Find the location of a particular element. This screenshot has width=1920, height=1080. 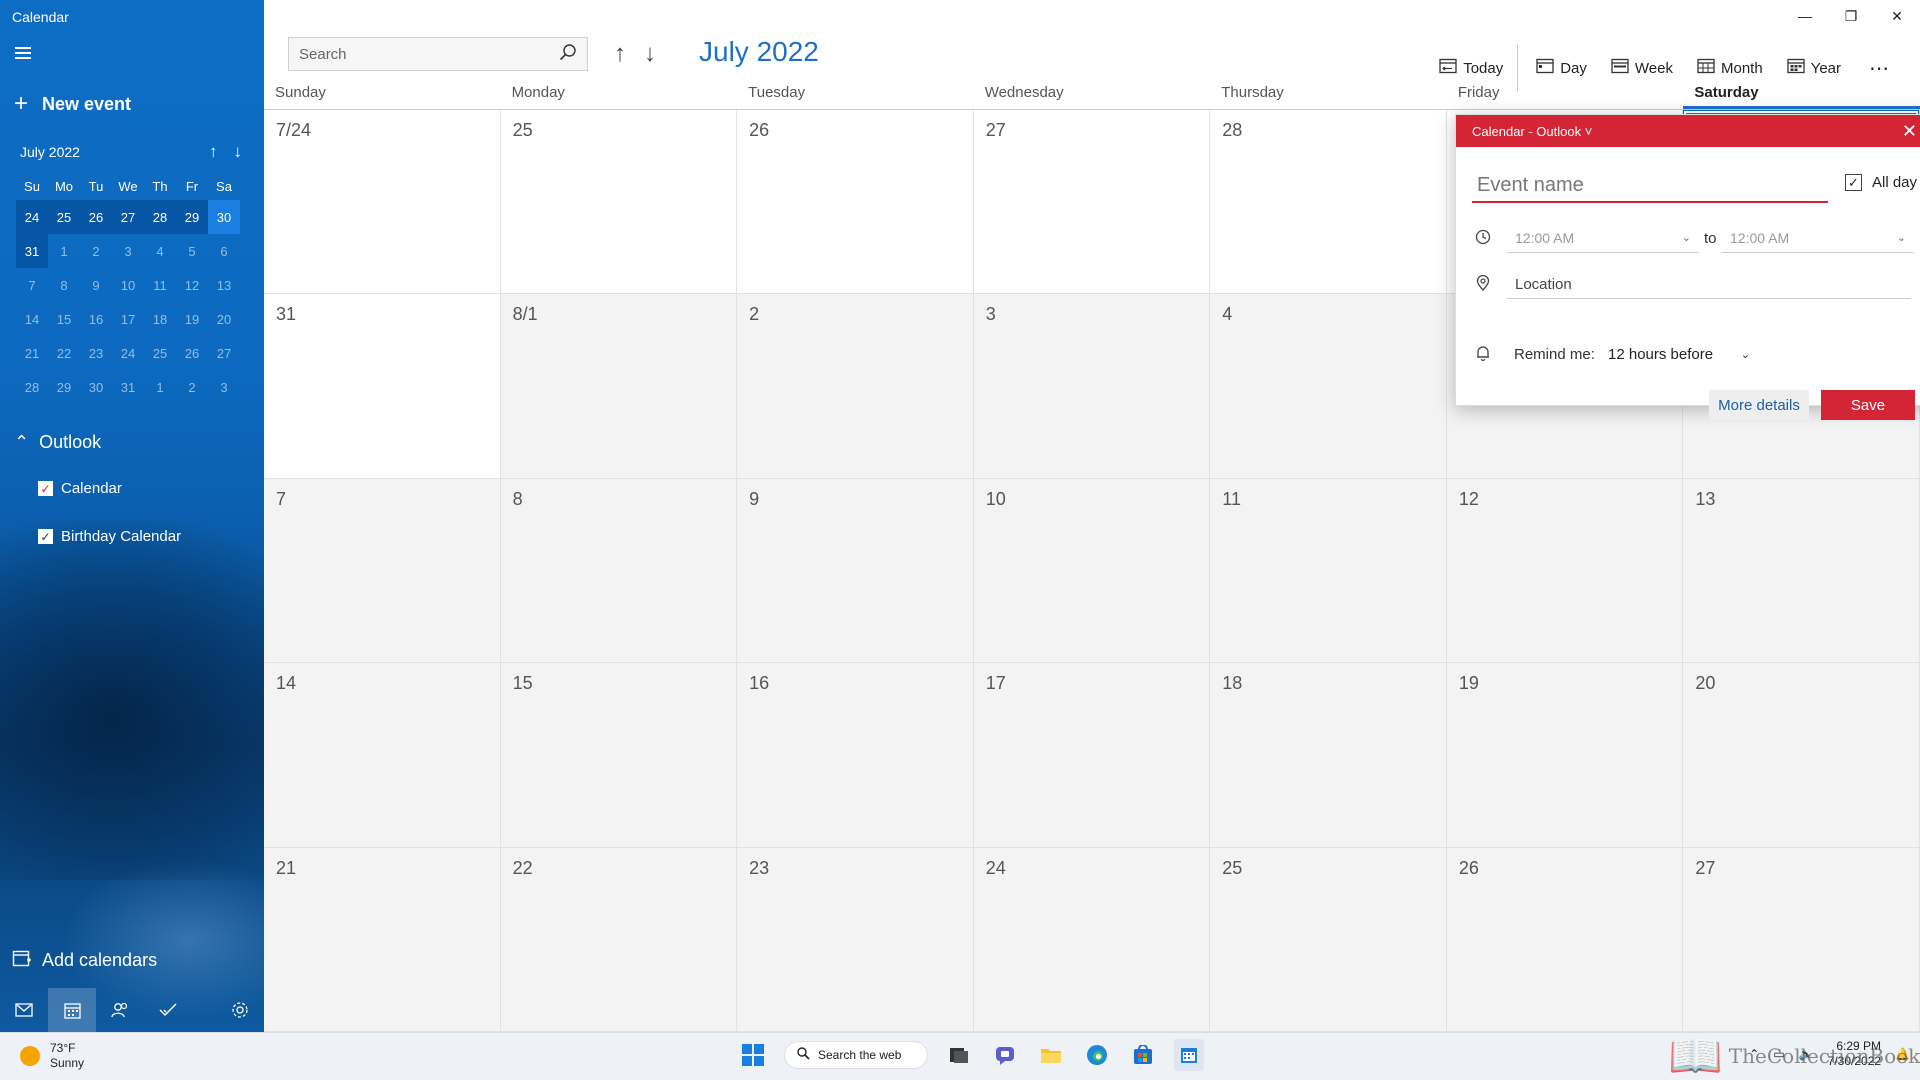

month-title: July 2022 is located at coordinates (759, 52).